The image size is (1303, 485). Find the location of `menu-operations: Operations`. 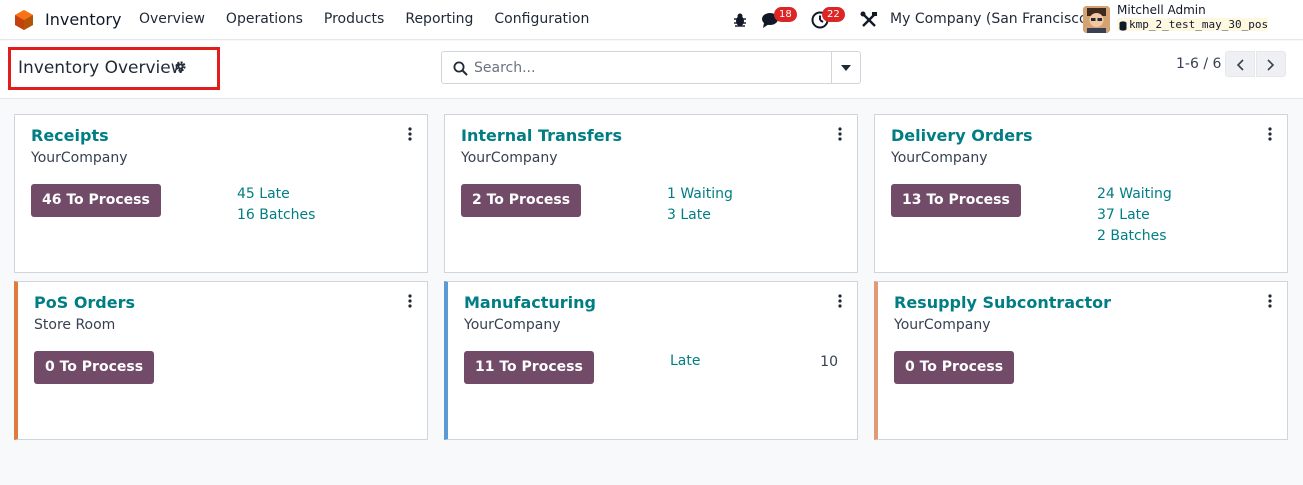

menu-operations: Operations is located at coordinates (264, 19).